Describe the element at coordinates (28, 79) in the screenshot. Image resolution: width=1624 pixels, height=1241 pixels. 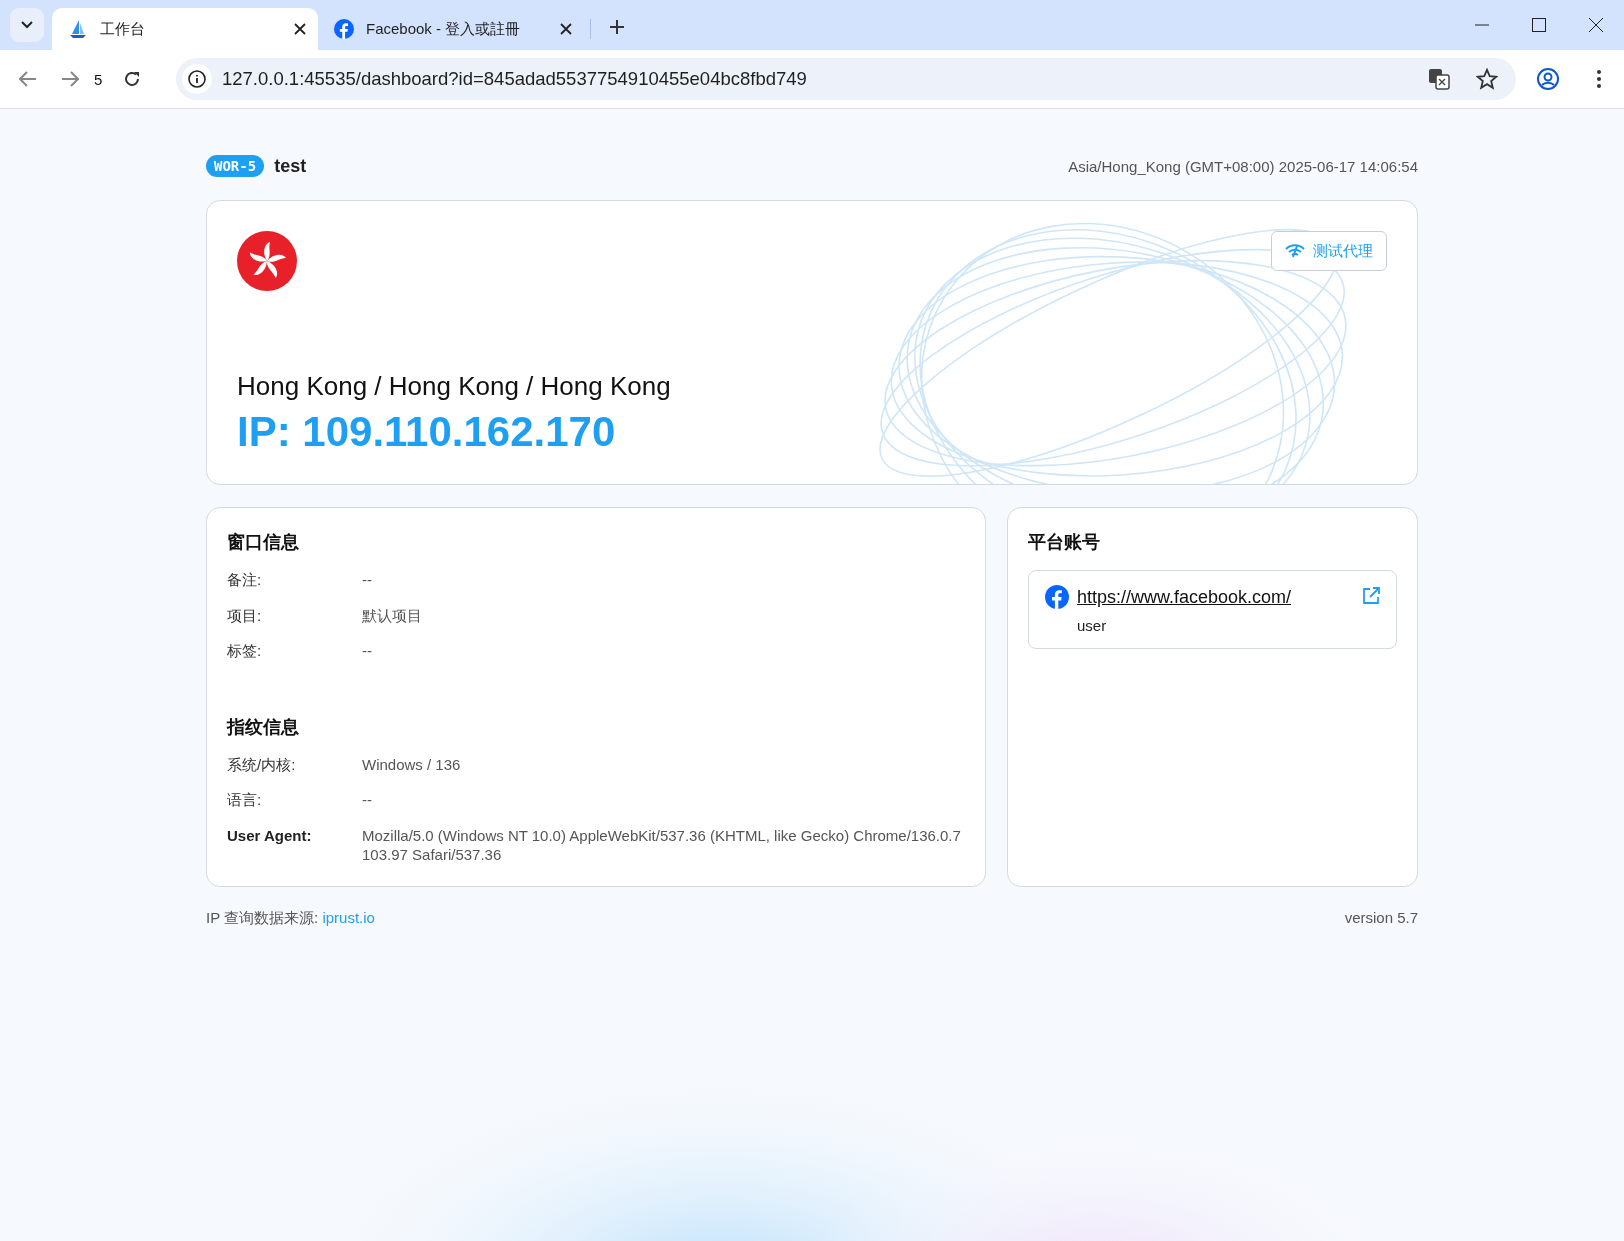
I see `back-arrow-icon` at that location.